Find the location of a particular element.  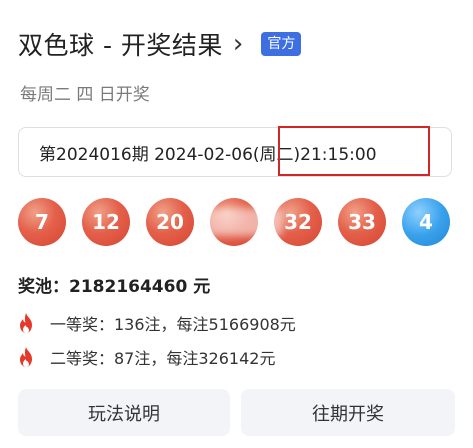

prize-row-first: 一等奖：136注，每注5166908元 is located at coordinates (157, 323).